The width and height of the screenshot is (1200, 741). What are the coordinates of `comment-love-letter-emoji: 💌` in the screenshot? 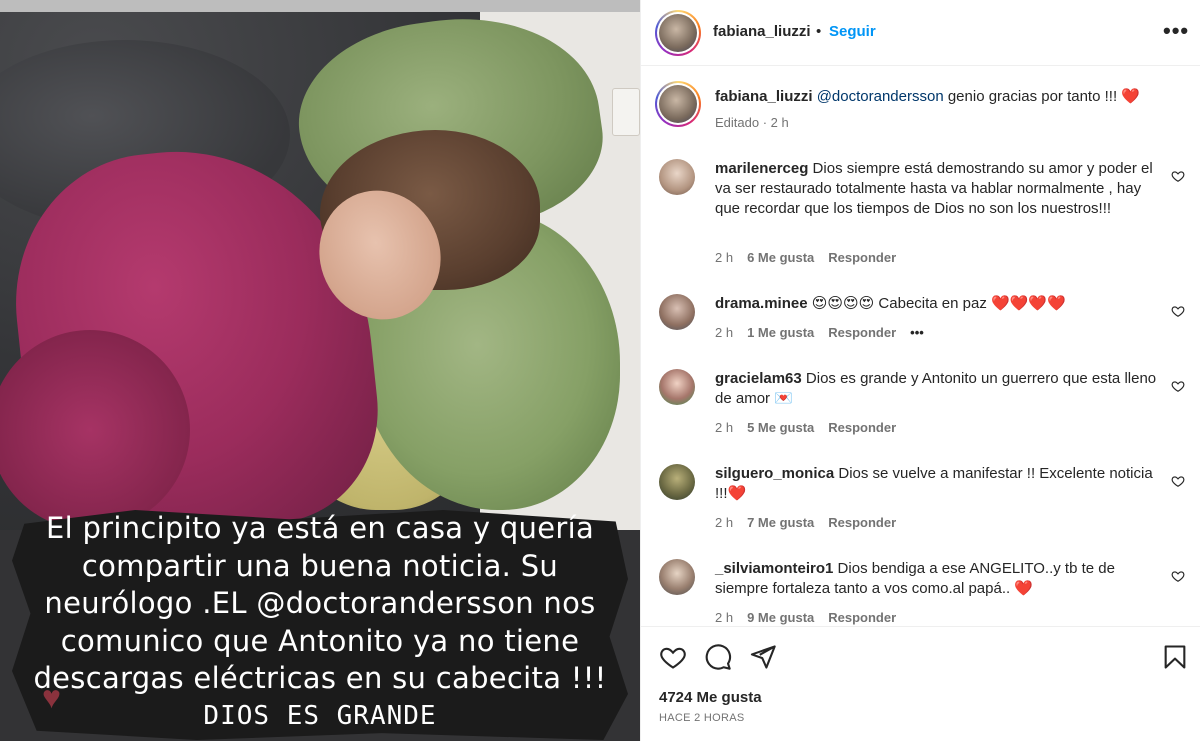 It's located at (783, 398).